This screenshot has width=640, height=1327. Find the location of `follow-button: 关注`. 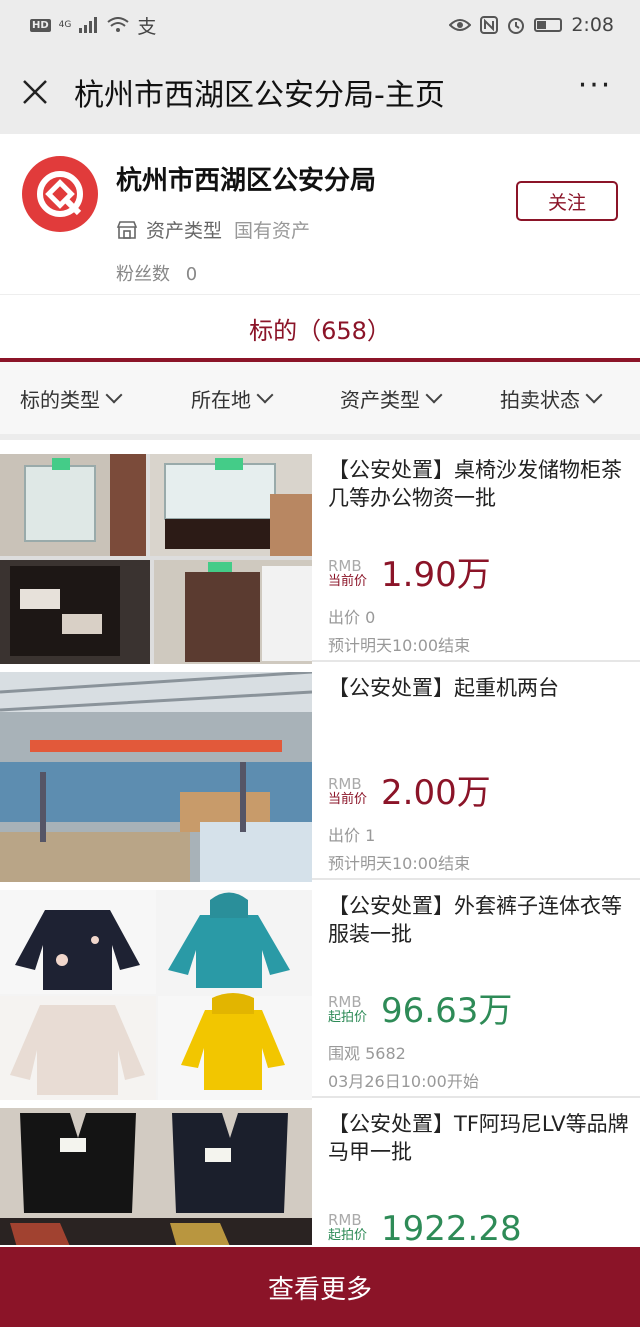

follow-button: 关注 is located at coordinates (567, 201).